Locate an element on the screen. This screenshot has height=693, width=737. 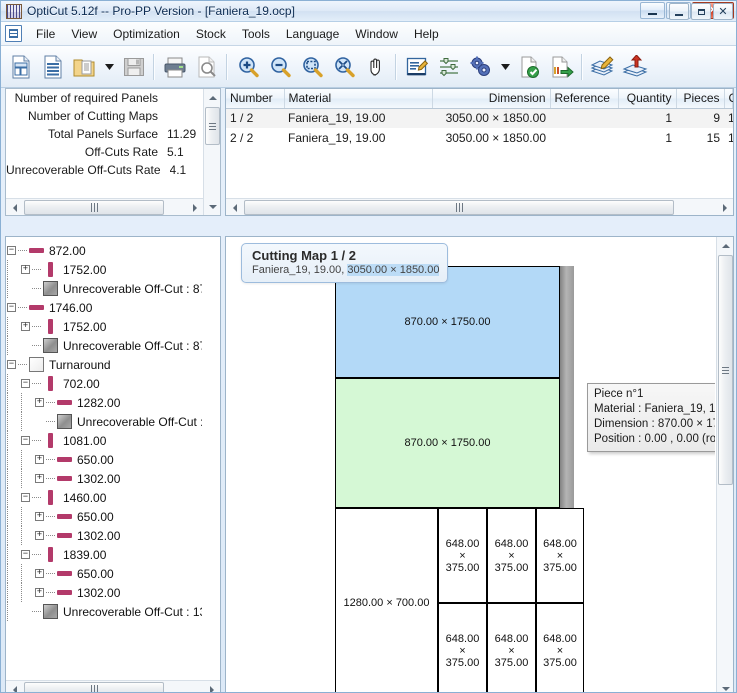
map-vertical-scrollbar is located at coordinates (725, 464).